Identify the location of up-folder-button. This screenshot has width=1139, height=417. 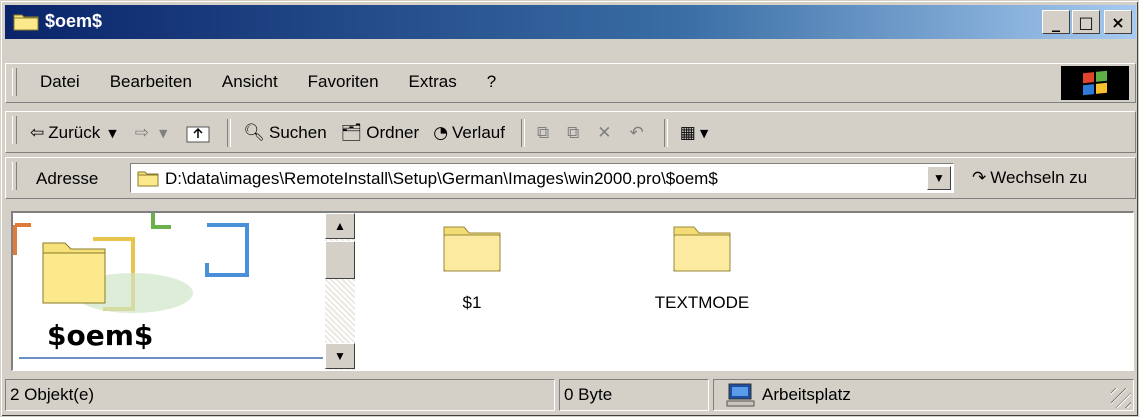
(198, 133).